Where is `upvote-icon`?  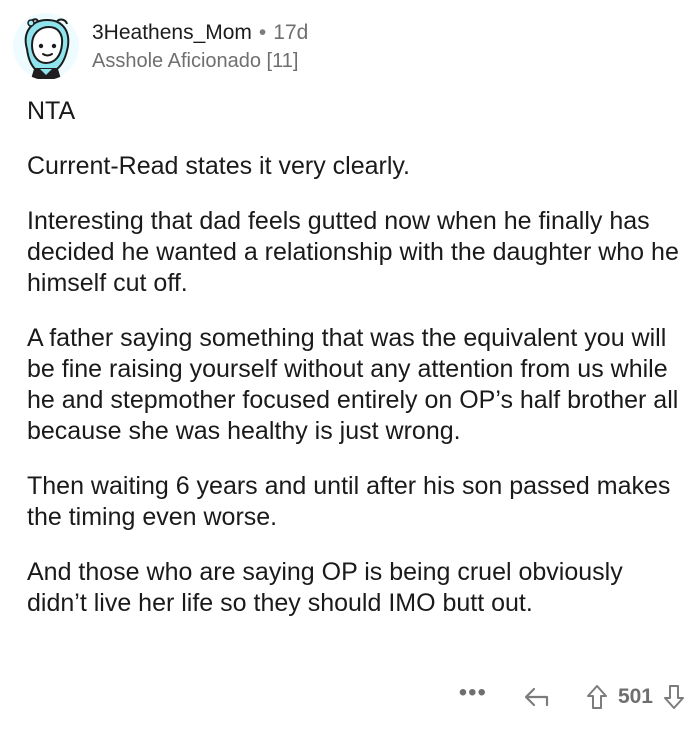
upvote-icon is located at coordinates (597, 697).